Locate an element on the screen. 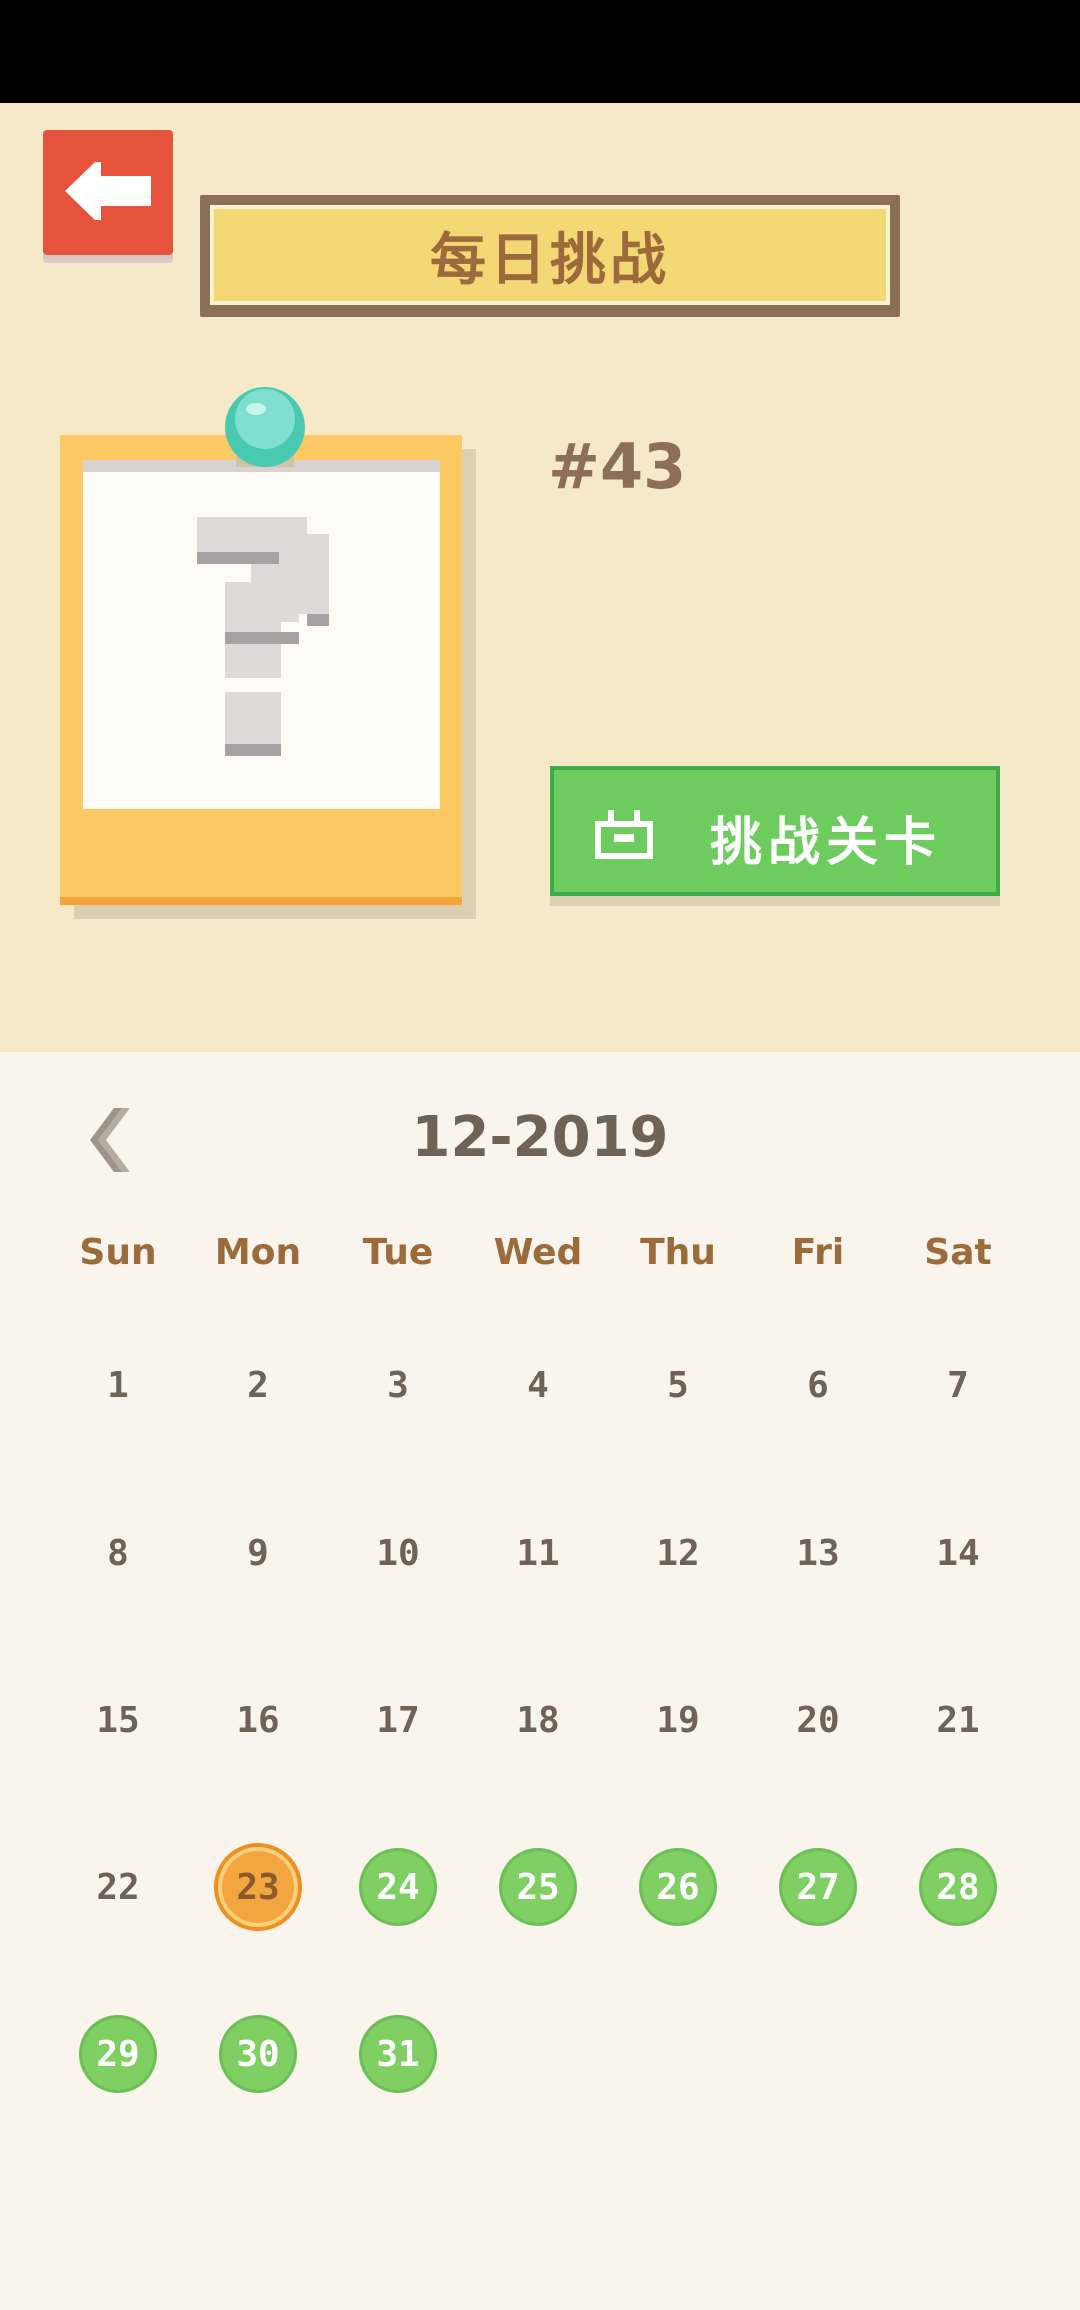 Image resolution: width=1080 pixels, height=2310 pixels. calendar-day: 12 is located at coordinates (678, 1553).